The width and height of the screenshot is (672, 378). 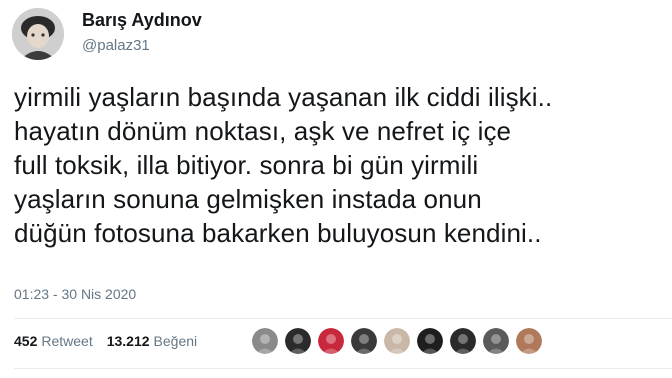 I want to click on avatar-photo-icon, so click(x=38, y=34).